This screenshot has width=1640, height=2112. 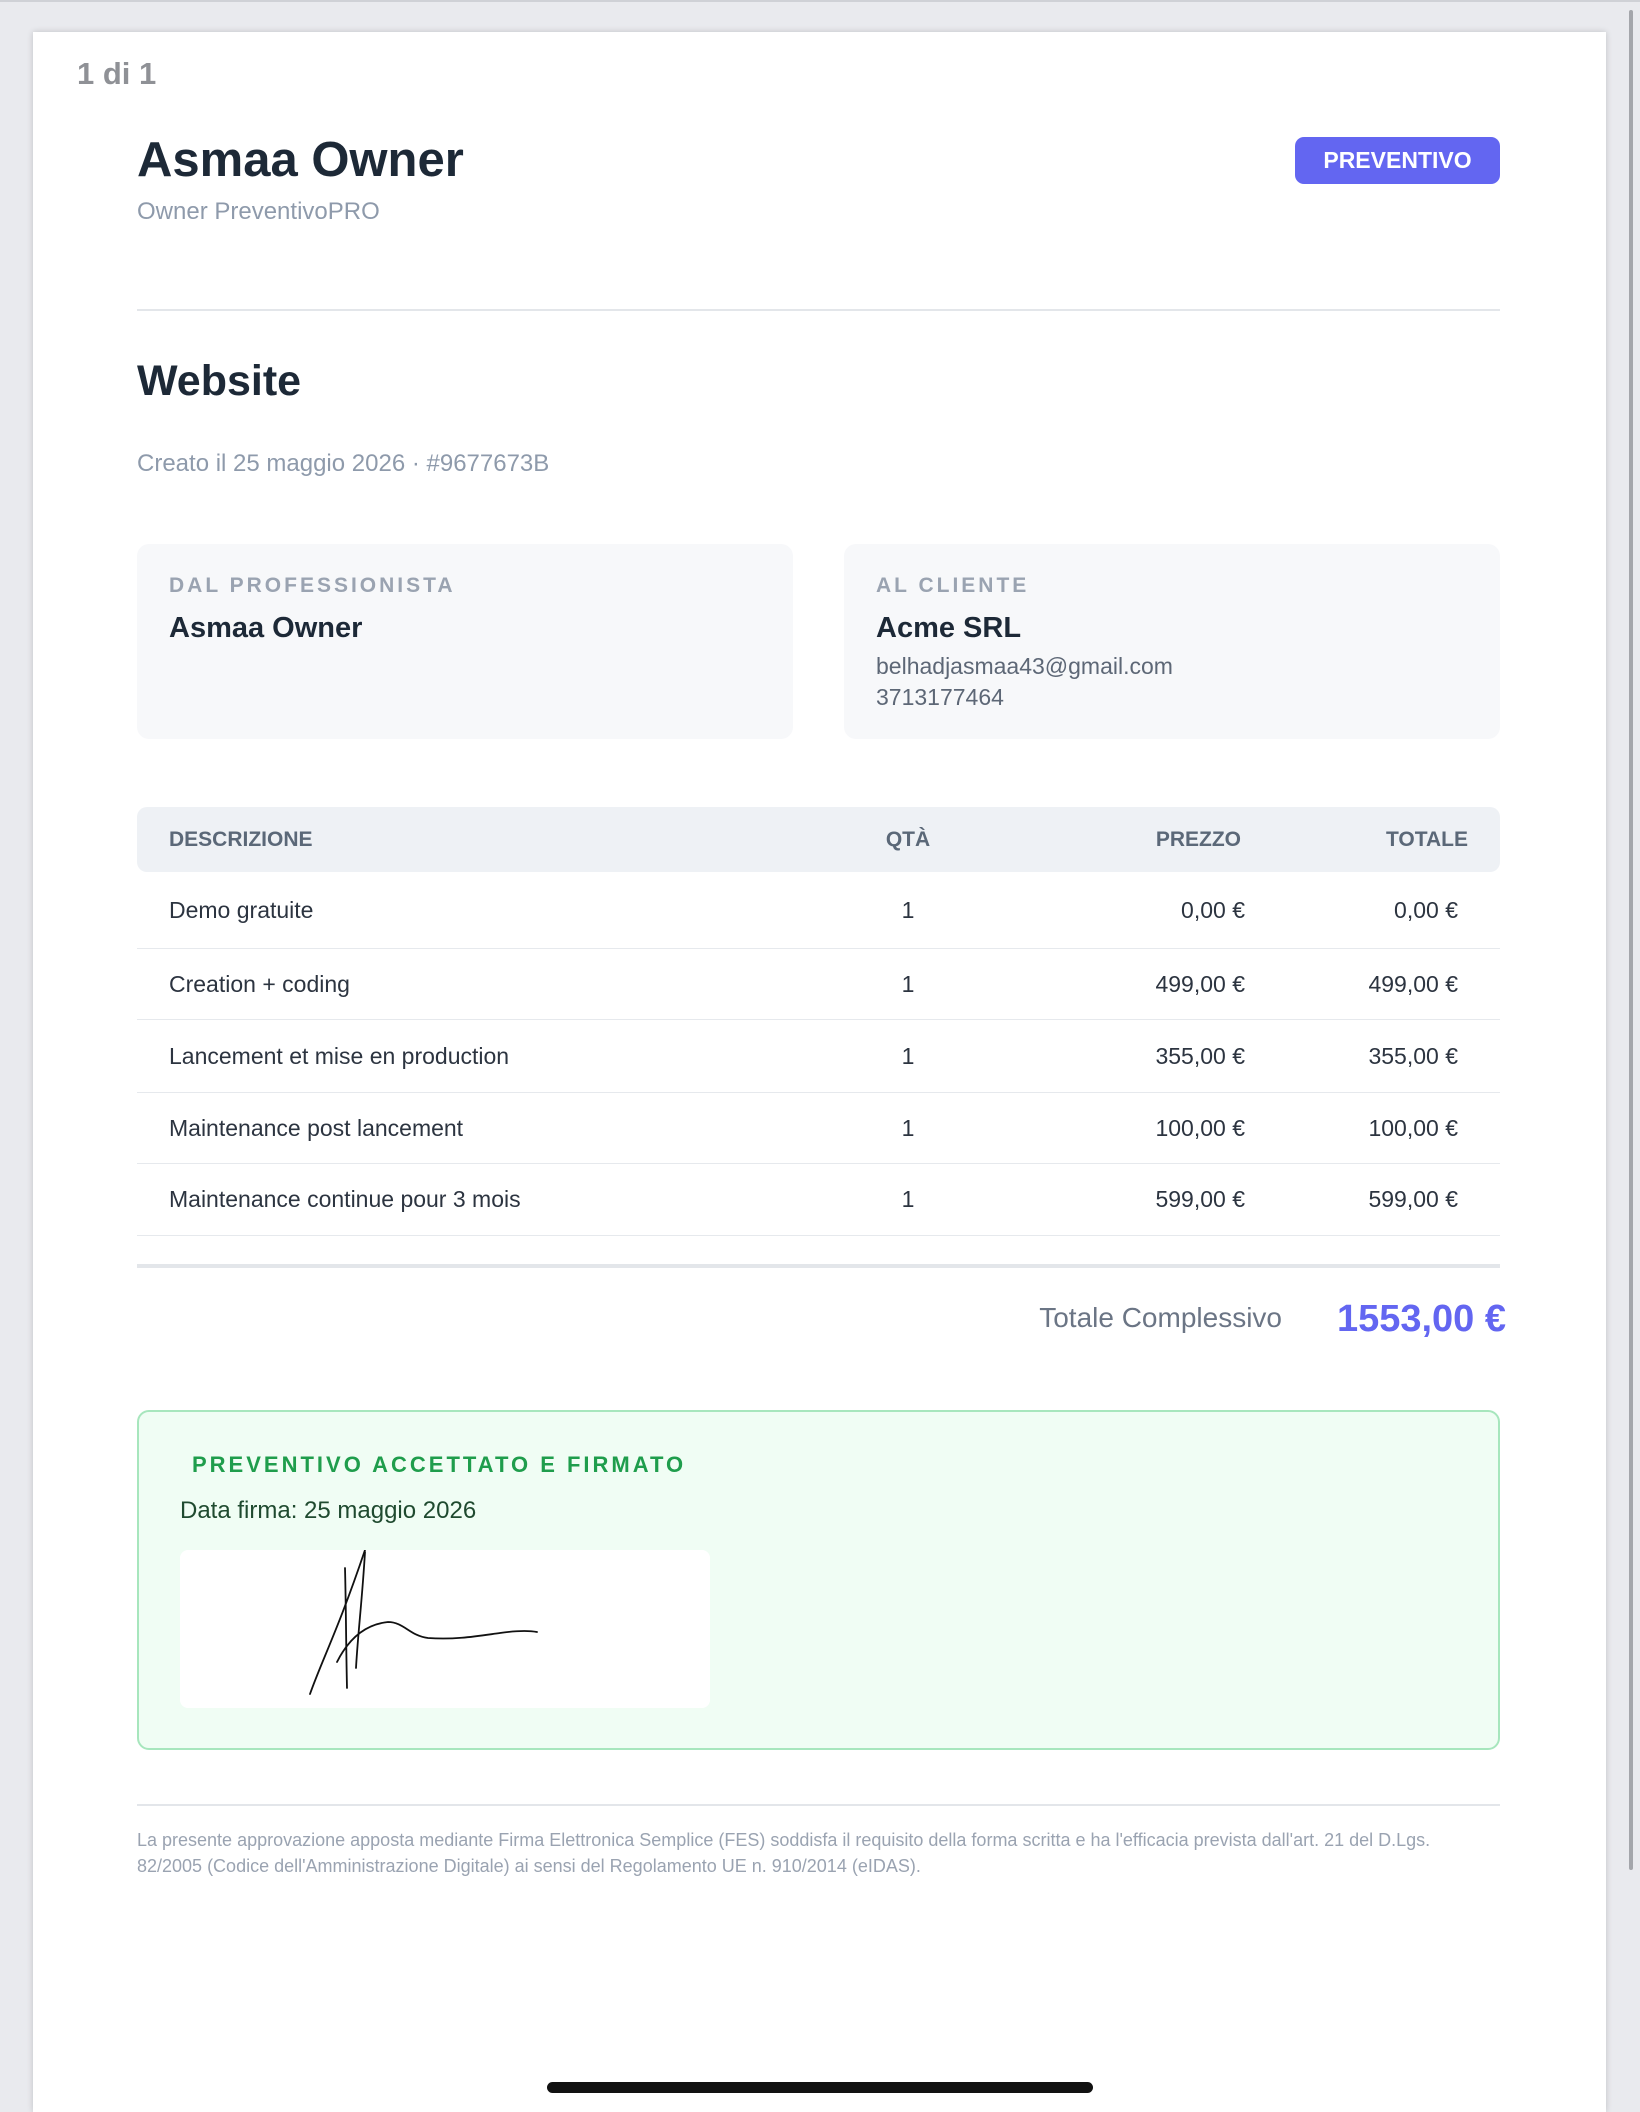 What do you see at coordinates (1631, 940) in the screenshot?
I see `vertical-scrollbar` at bounding box center [1631, 940].